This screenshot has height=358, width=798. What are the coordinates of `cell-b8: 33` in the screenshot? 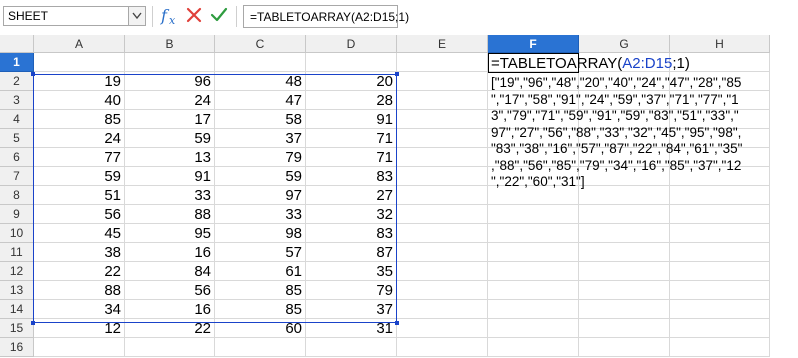 It's located at (170, 195).